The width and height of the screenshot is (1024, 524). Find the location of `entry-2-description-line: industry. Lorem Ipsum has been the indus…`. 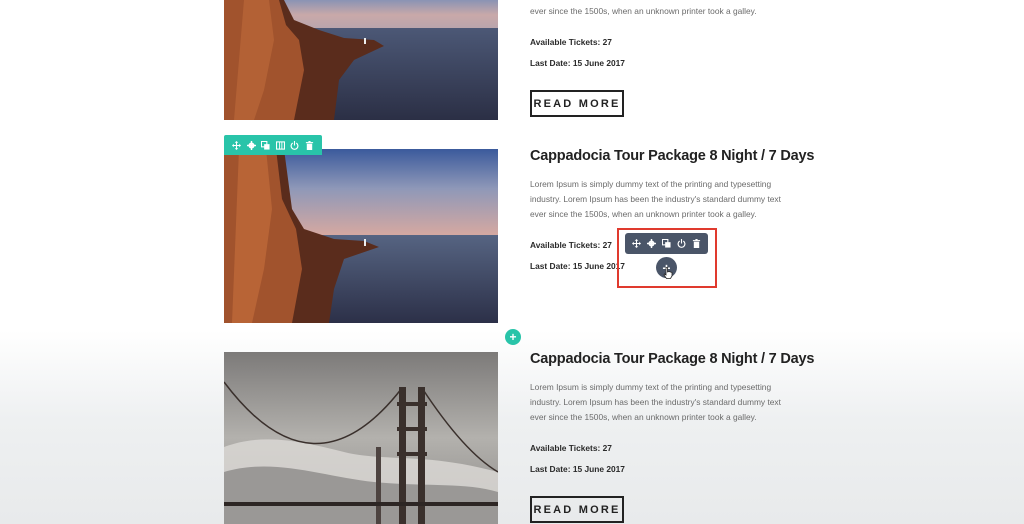

entry-2-description-line: industry. Lorem Ipsum has been the indus… is located at coordinates (655, 199).